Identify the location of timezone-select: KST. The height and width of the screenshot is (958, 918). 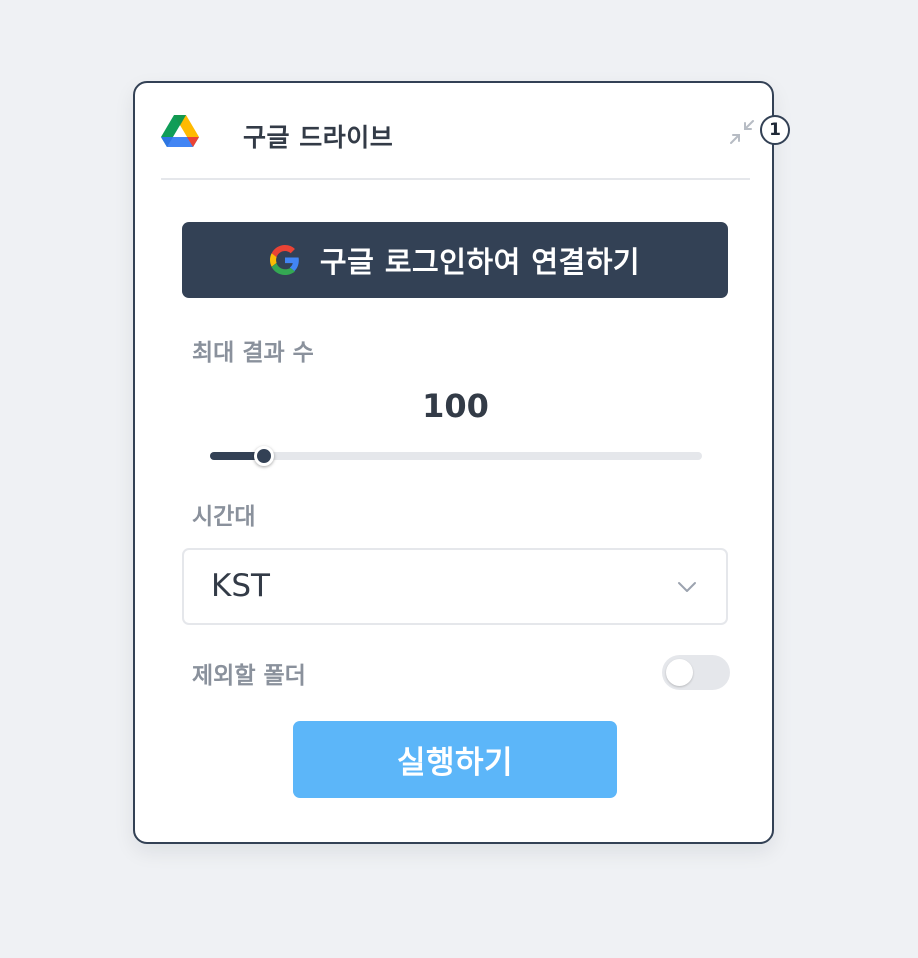
(455, 586).